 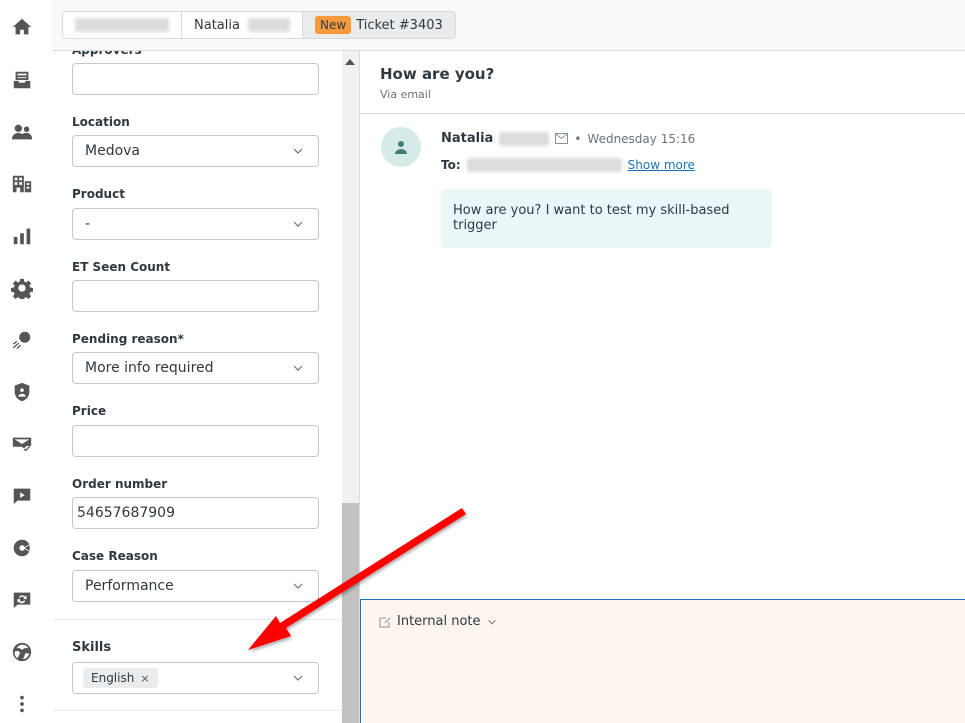 What do you see at coordinates (107, 54) in the screenshot?
I see `approvers-label: Approvers` at bounding box center [107, 54].